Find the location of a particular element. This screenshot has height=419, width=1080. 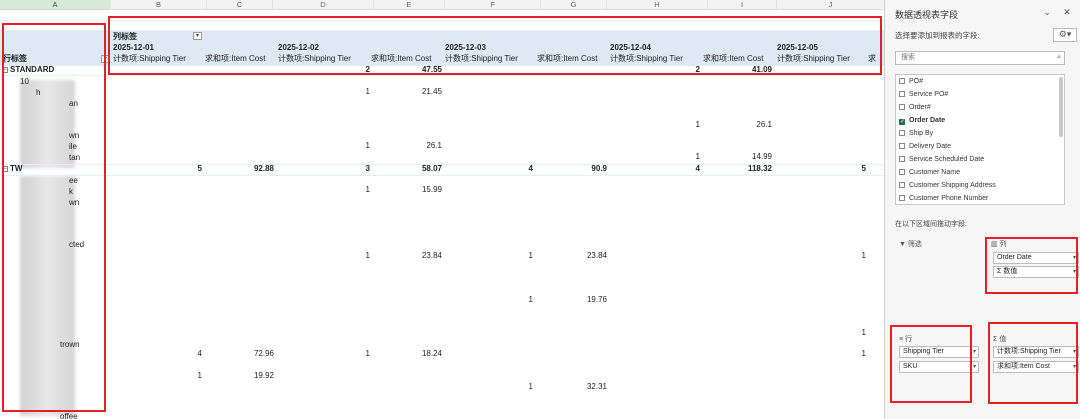

column-header-b: B is located at coordinates (159, 4).